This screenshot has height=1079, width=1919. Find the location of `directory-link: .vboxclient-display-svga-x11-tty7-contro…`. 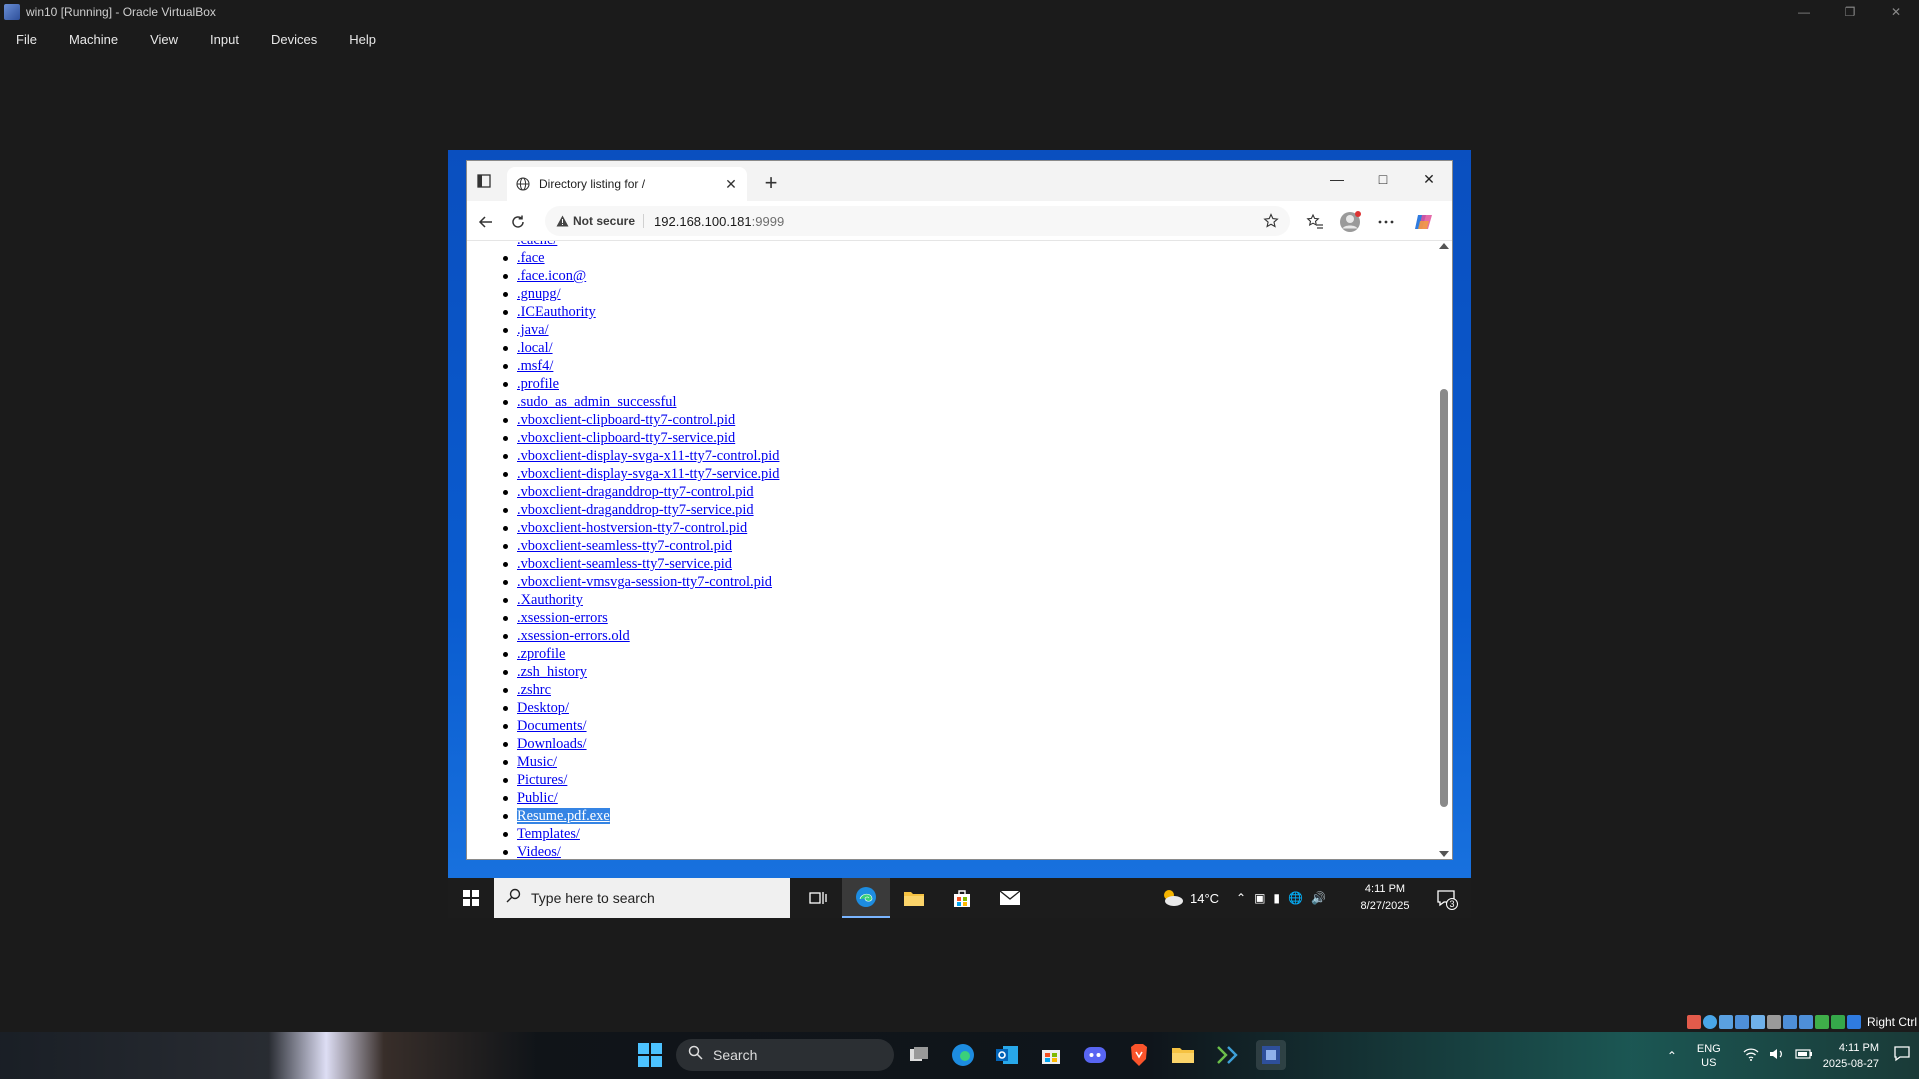

directory-link: .vboxclient-display-svga-x11-tty7-contro… is located at coordinates (648, 456).